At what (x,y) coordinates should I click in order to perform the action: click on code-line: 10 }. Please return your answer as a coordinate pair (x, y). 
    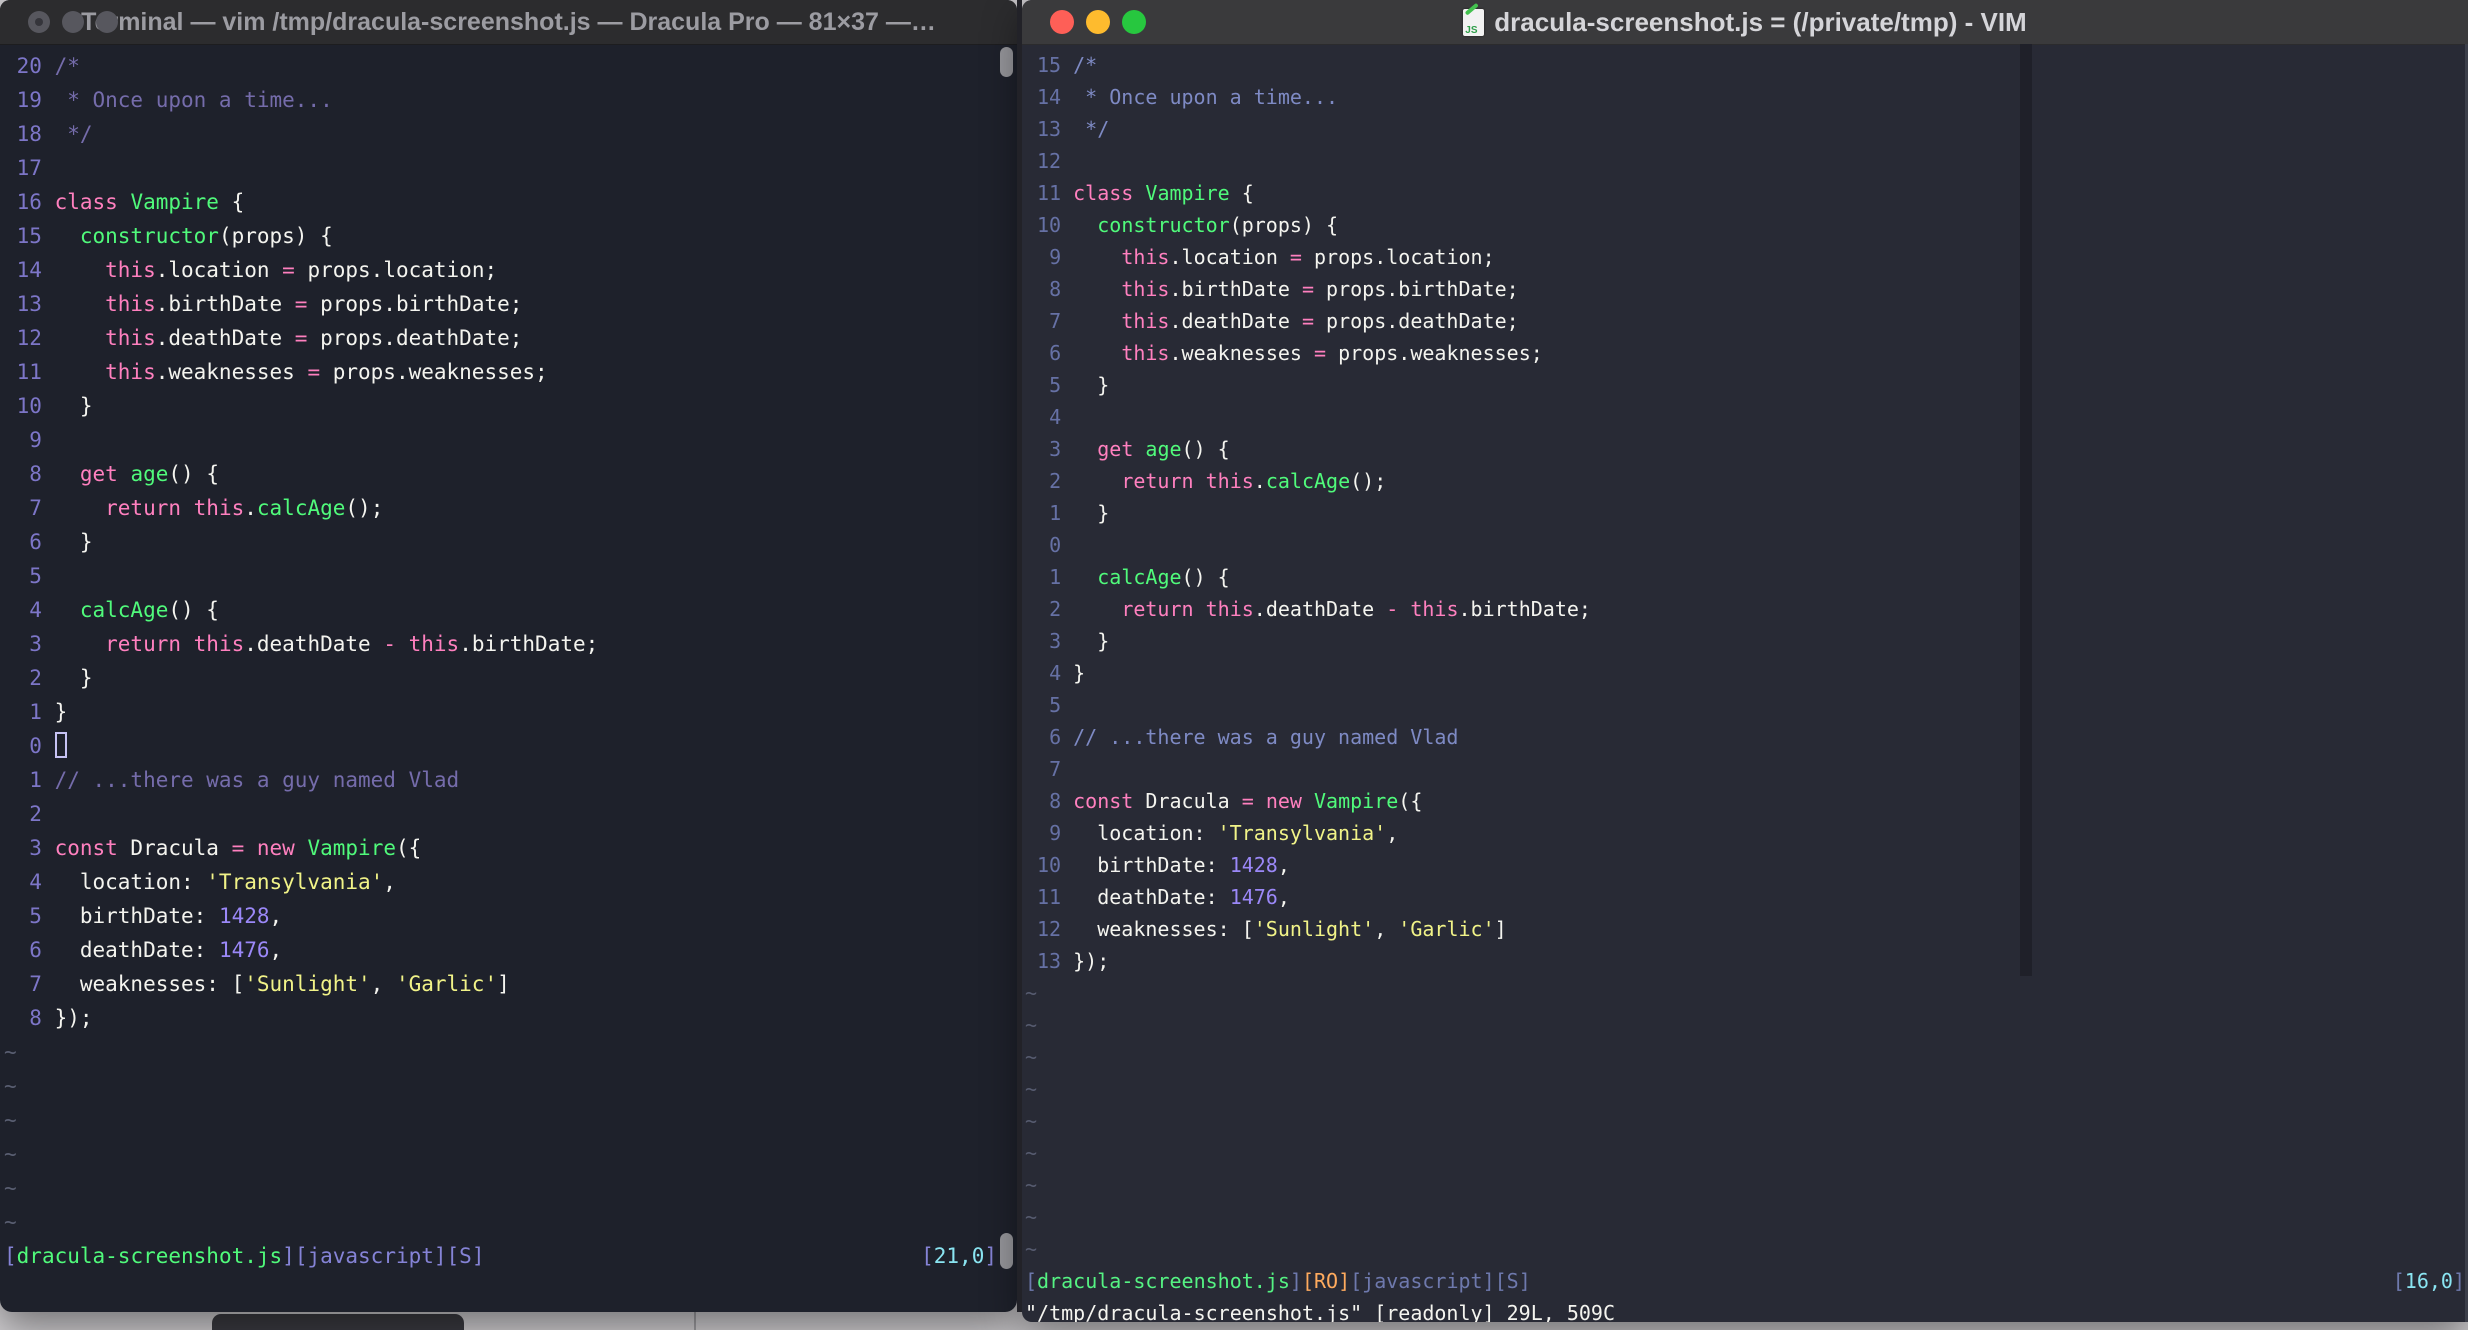
    Looking at the image, I should click on (510, 406).